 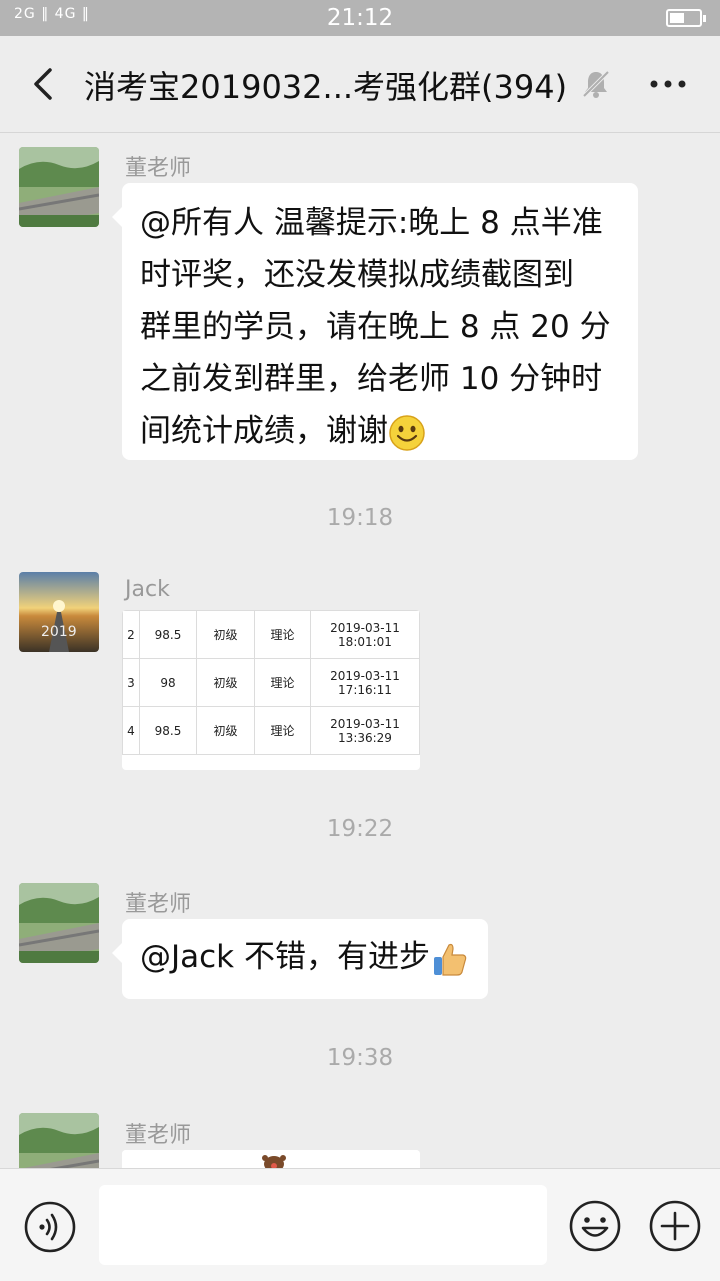 I want to click on status-time: 21:12, so click(x=360, y=18).